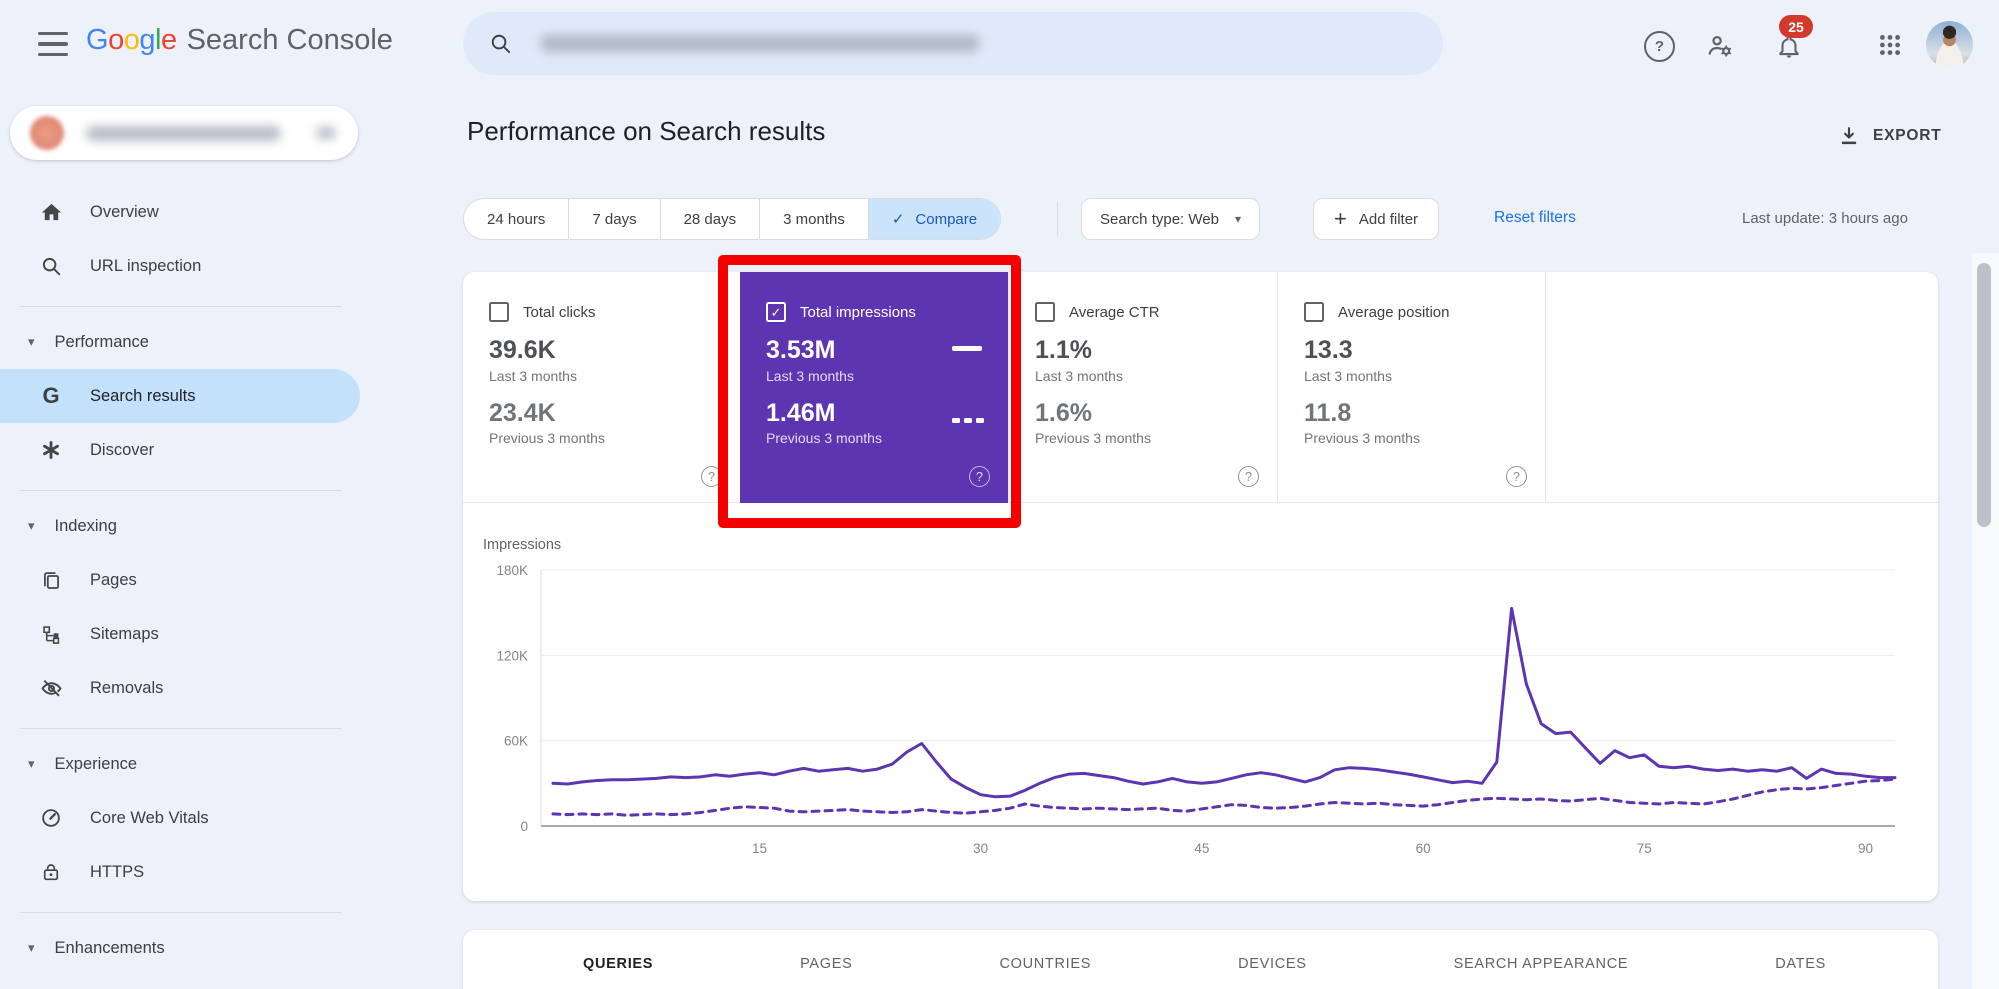 This screenshot has height=989, width=1999. Describe the element at coordinates (124, 633) in the screenshot. I see `sidebar-item-label: Sitemaps` at that location.